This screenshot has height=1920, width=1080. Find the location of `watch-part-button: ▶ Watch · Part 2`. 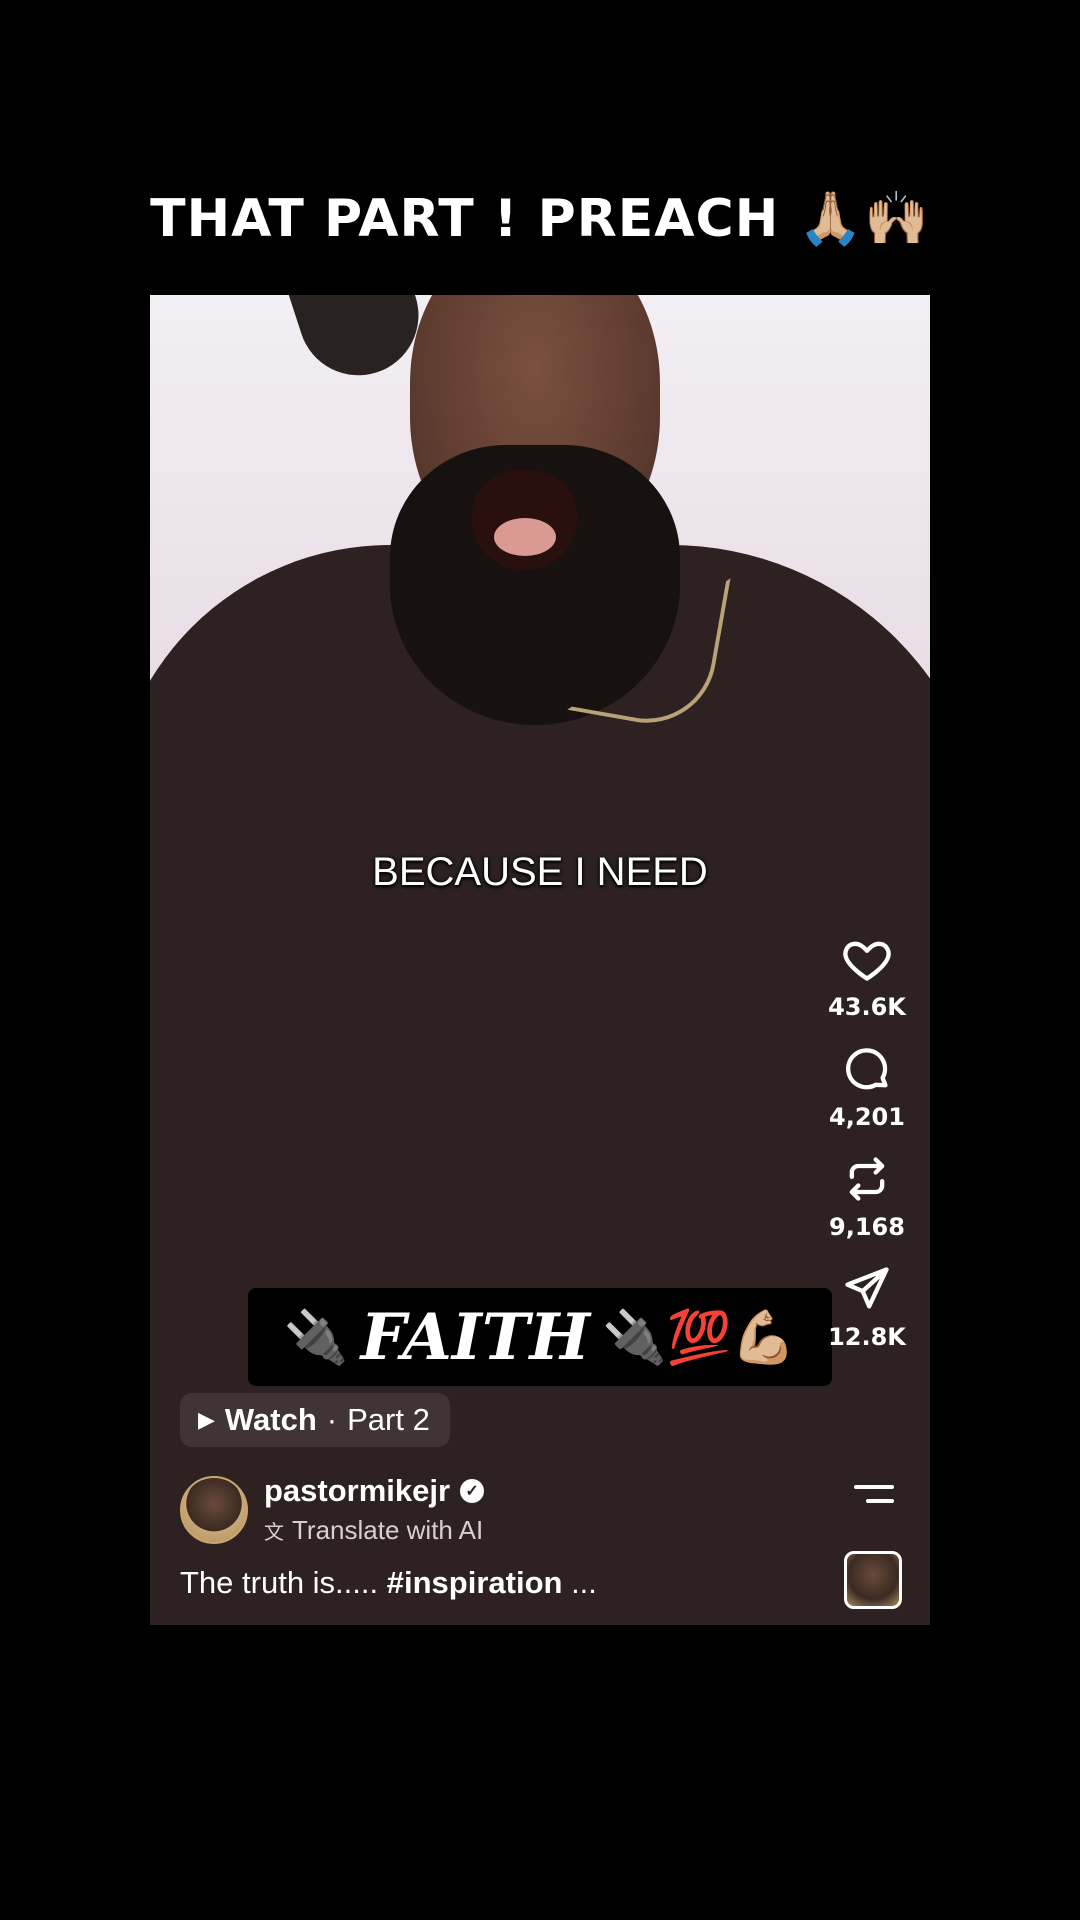

watch-part-button: ▶ Watch · Part 2 is located at coordinates (315, 1420).